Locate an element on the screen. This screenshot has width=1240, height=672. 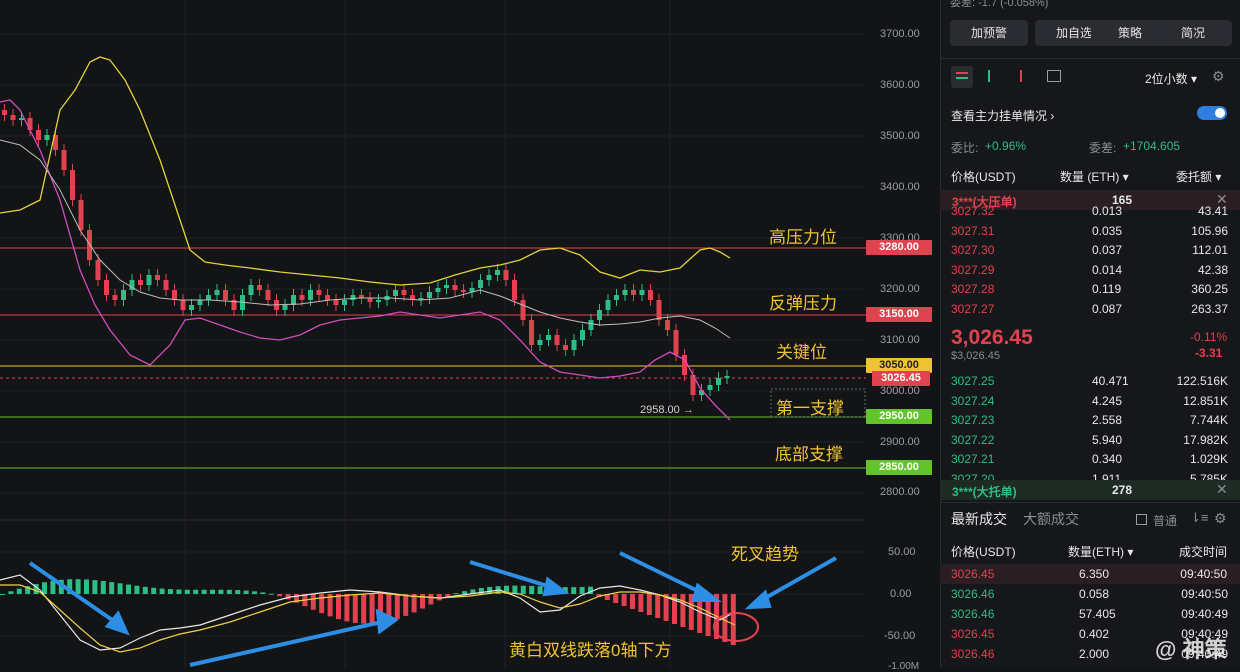
ask-qty: 0.035 is located at coordinates (1107, 230).